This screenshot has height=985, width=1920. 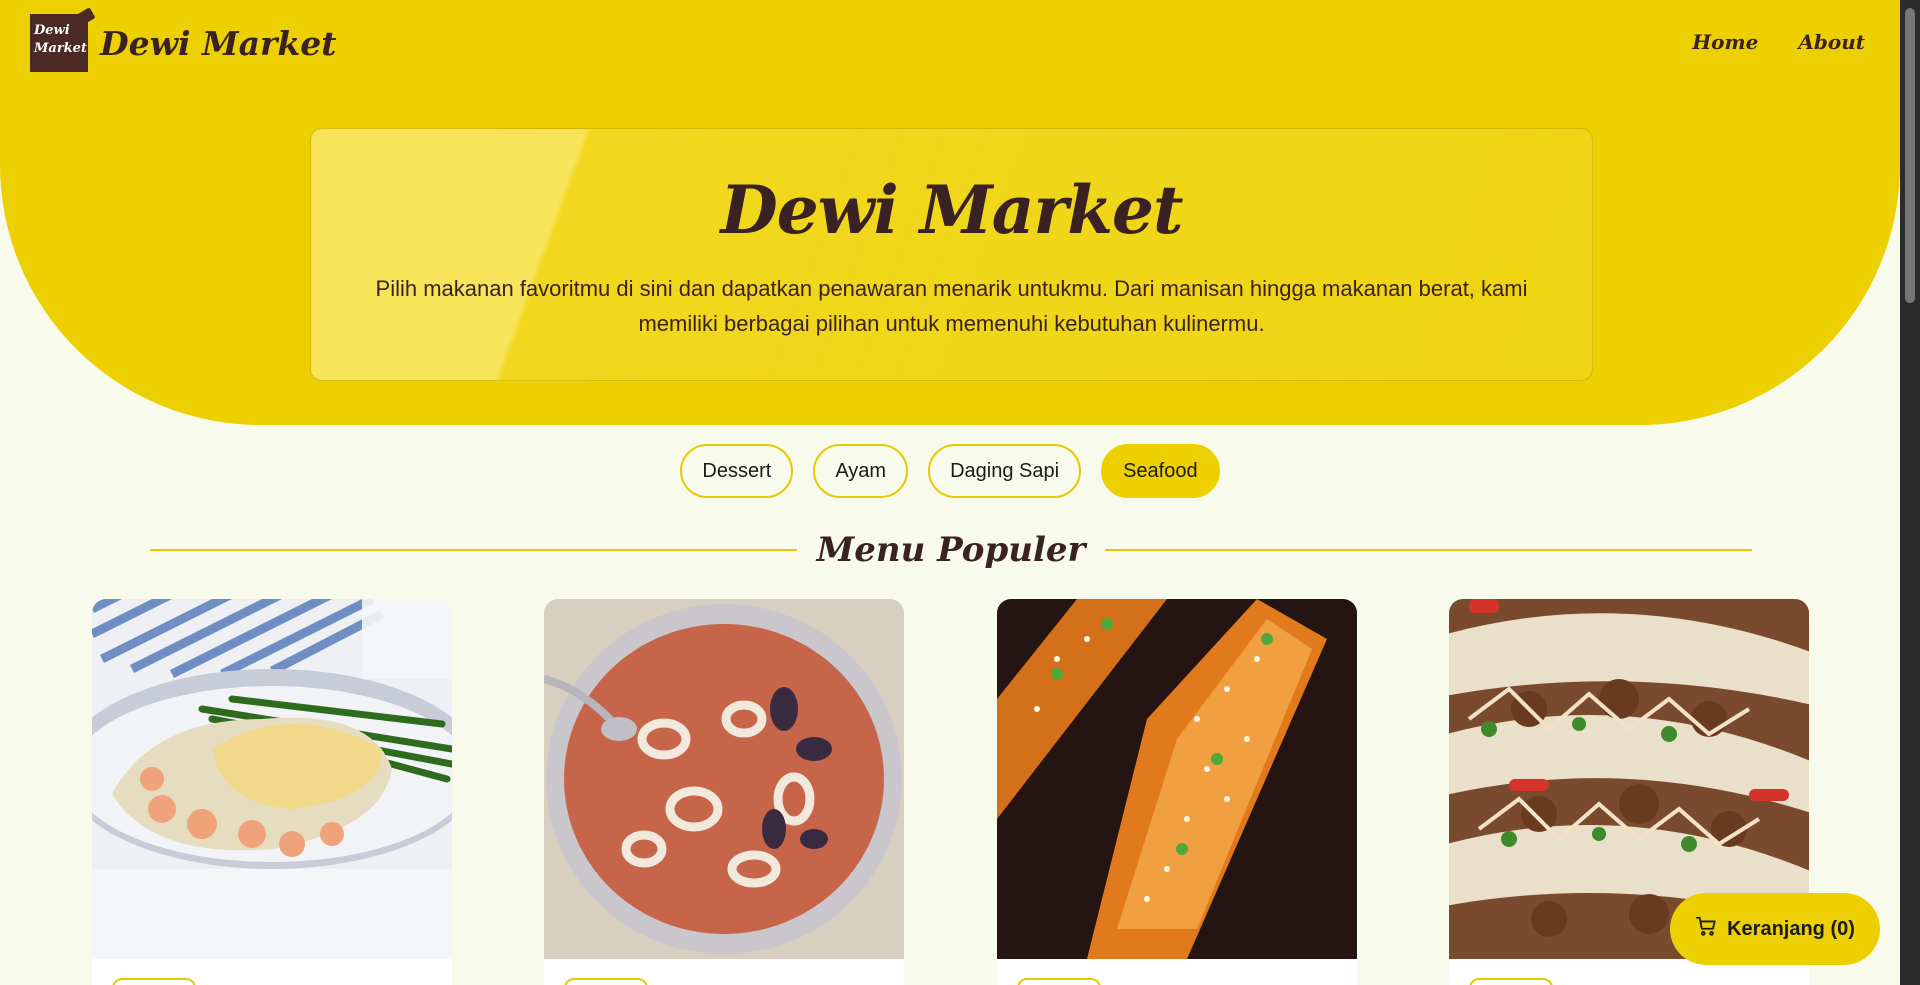 What do you see at coordinates (1910, 155) in the screenshot?
I see `scrollbar-thumb` at bounding box center [1910, 155].